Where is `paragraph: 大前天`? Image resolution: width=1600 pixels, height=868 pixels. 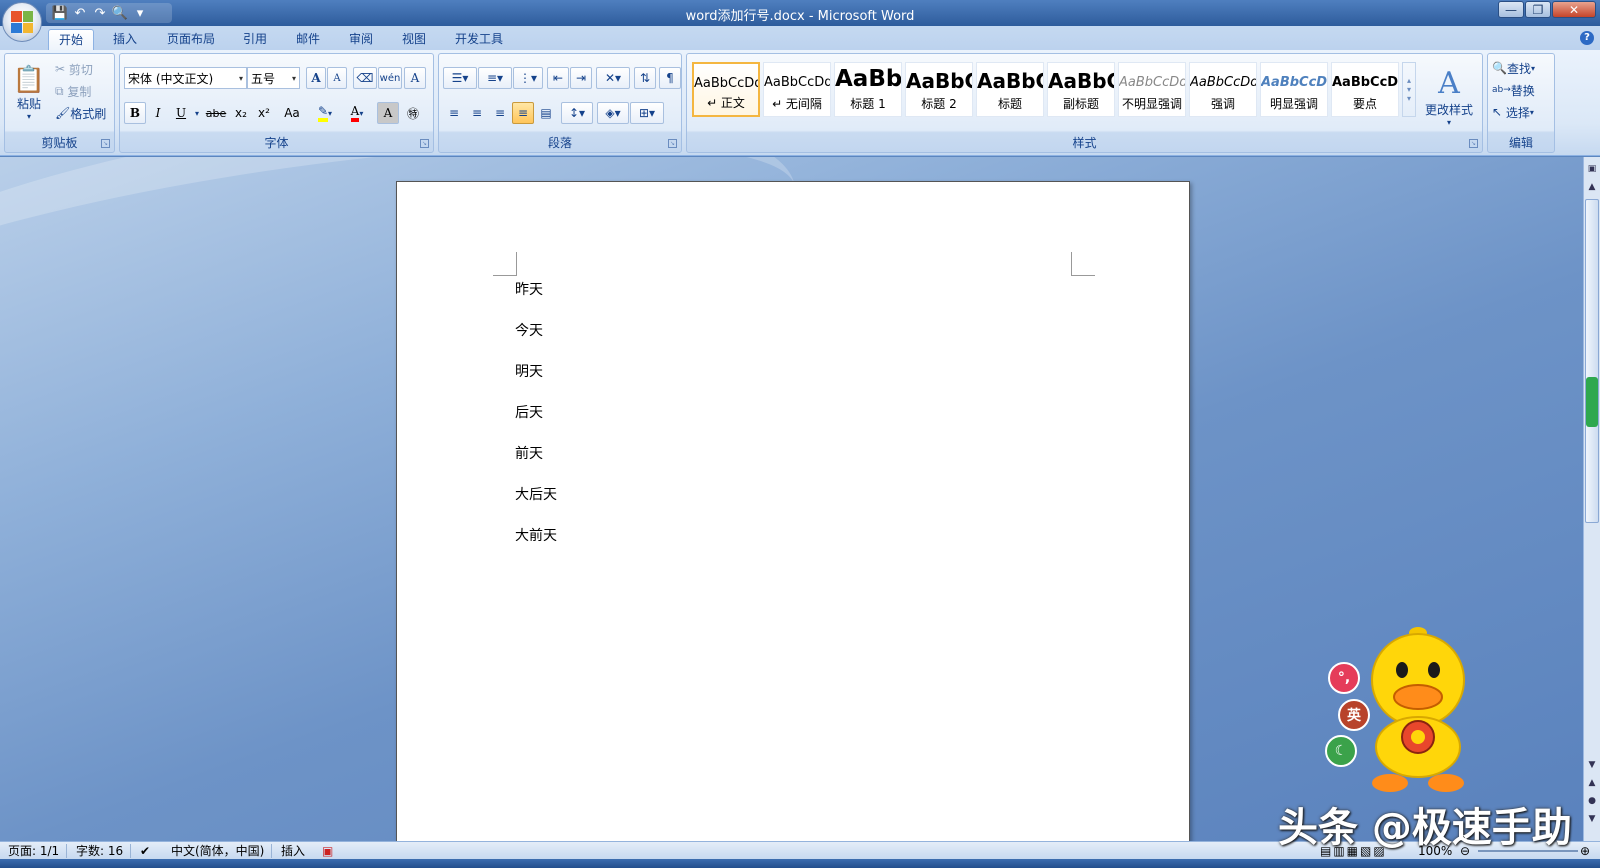 paragraph: 大前天 is located at coordinates (536, 535).